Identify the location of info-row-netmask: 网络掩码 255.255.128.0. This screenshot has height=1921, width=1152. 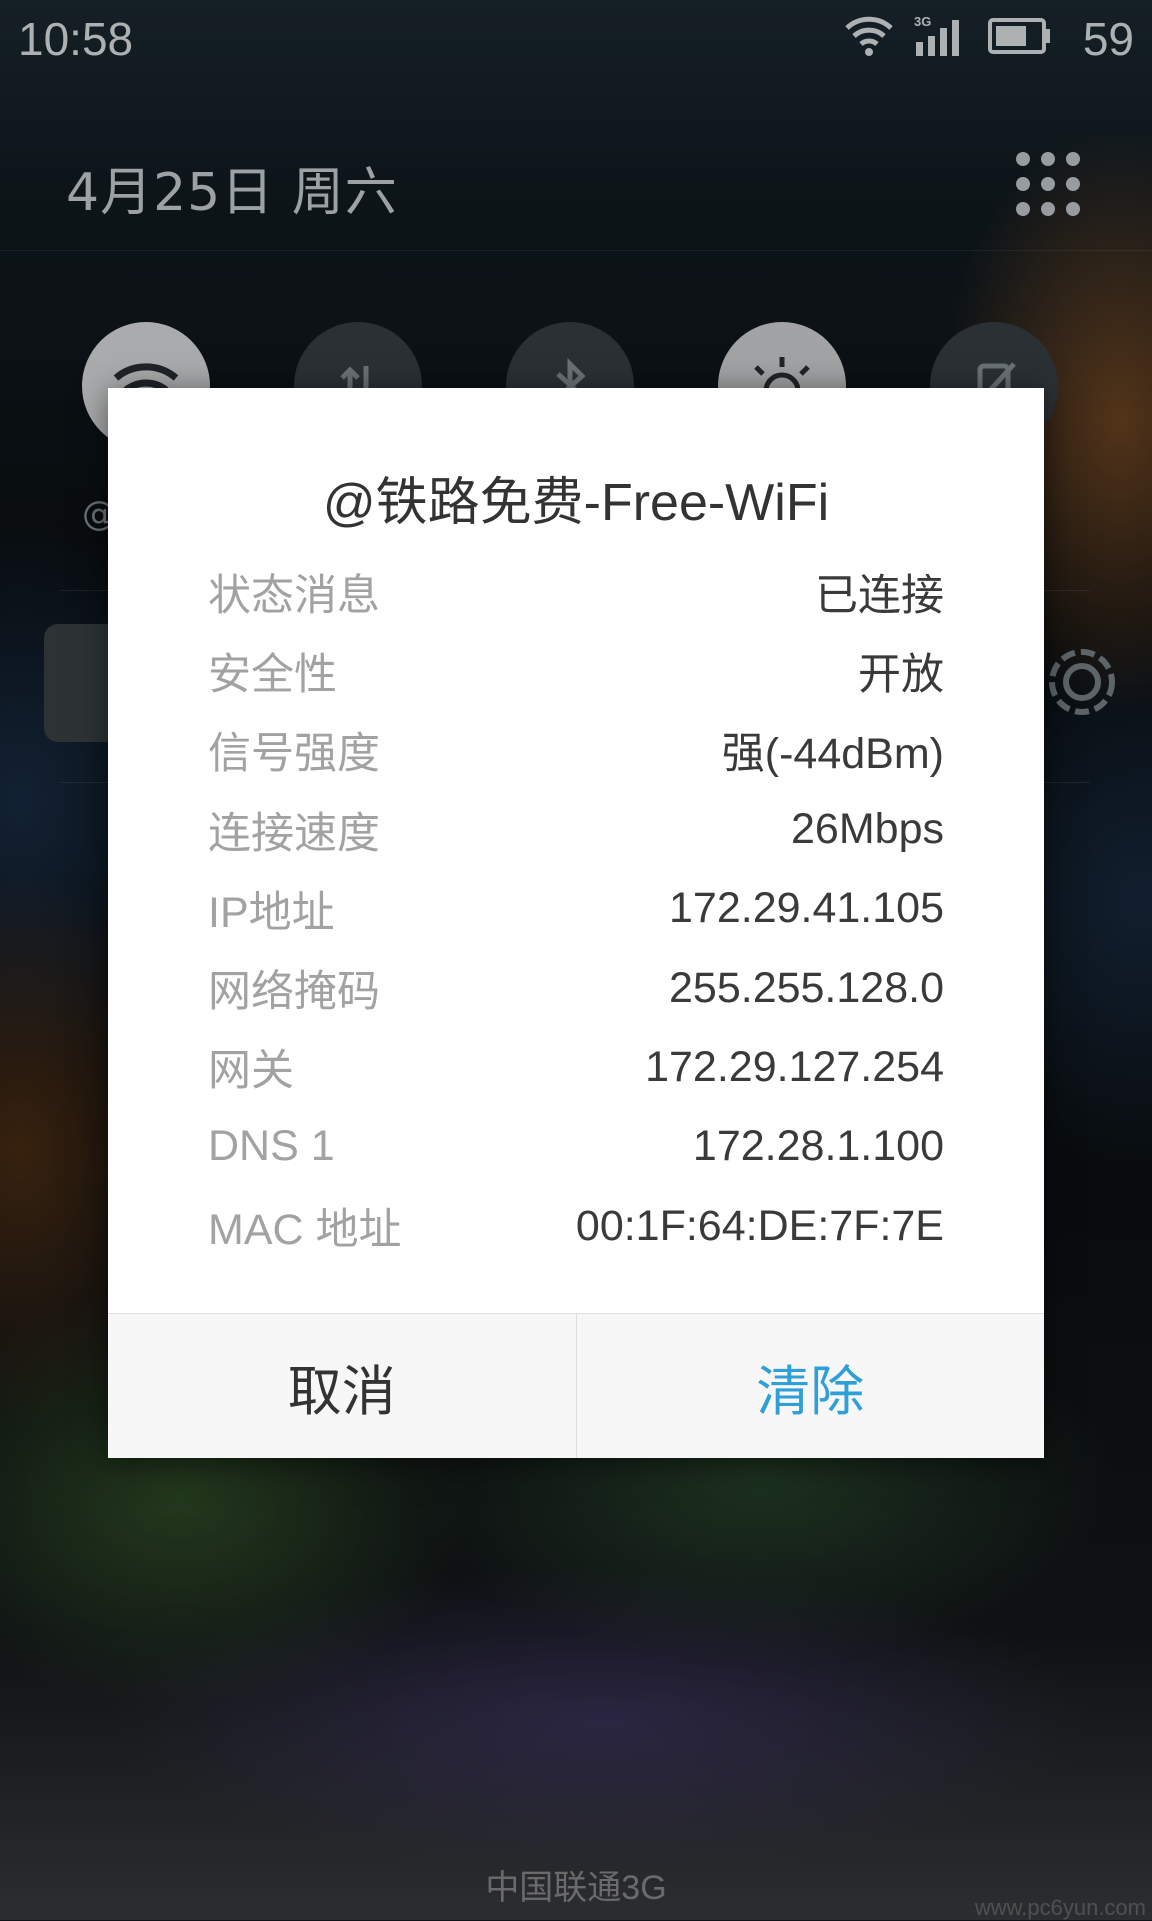
(576, 987).